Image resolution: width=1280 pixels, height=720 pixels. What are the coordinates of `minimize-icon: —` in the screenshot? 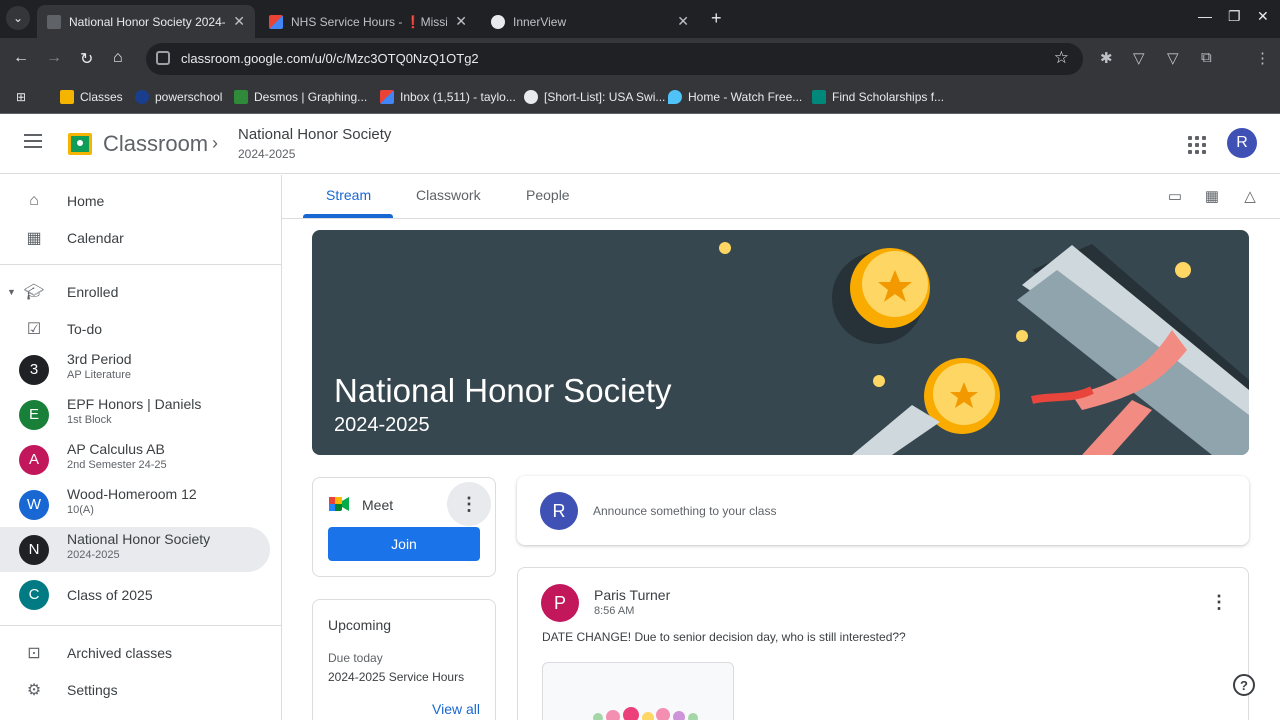 It's located at (1205, 16).